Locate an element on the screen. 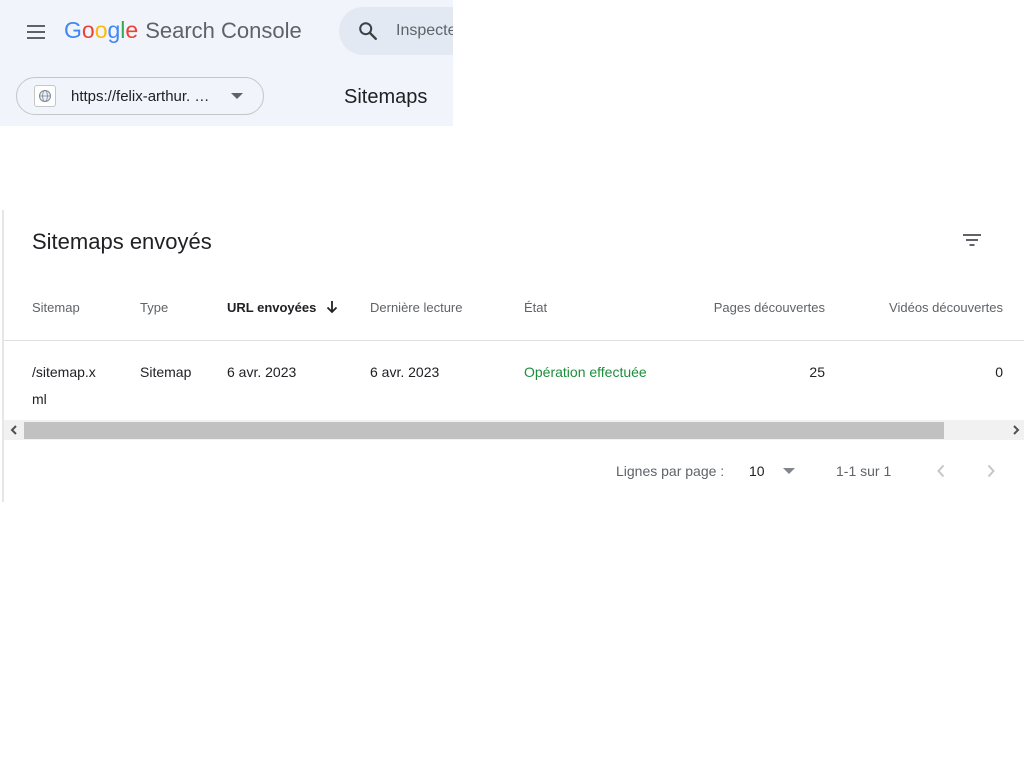  column-header-derniere-lecture: Dernière lecture is located at coordinates (416, 307).